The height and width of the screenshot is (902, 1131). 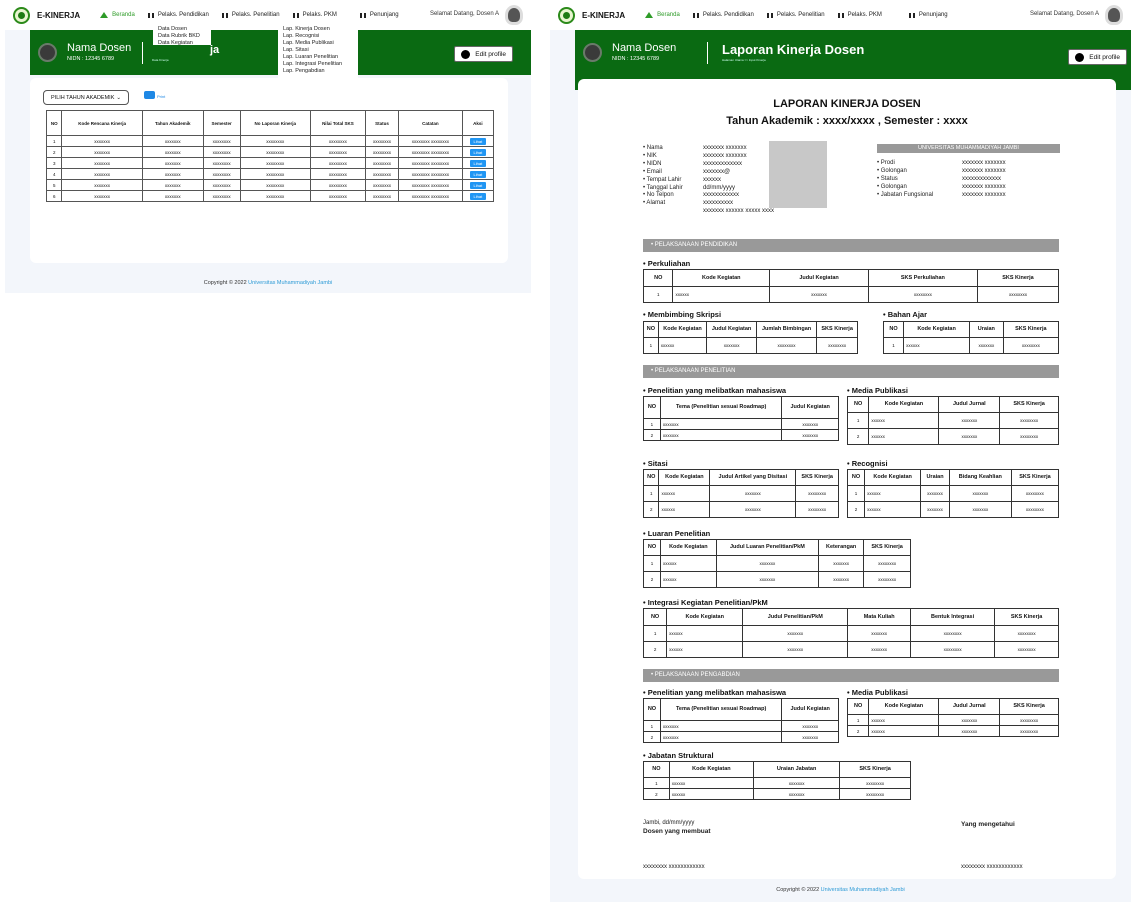 What do you see at coordinates (182, 29) in the screenshot?
I see `menu-item: Data Dosen` at bounding box center [182, 29].